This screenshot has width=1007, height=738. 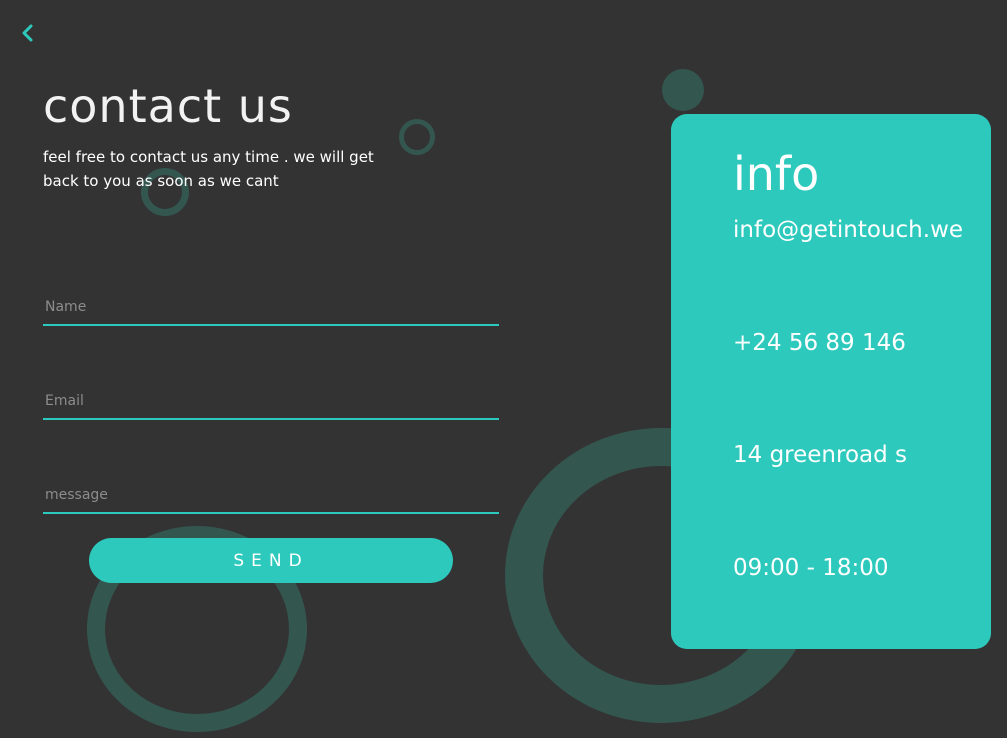 I want to click on name-input, so click(x=271, y=300).